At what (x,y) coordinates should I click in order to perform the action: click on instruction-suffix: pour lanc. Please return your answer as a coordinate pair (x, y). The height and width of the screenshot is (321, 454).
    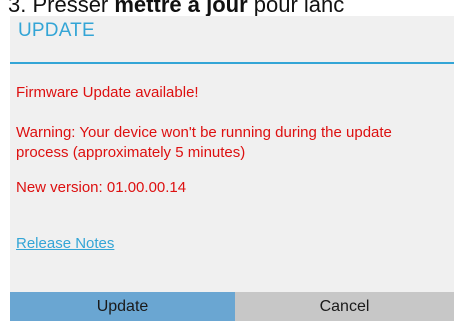
    Looking at the image, I should click on (296, 8).